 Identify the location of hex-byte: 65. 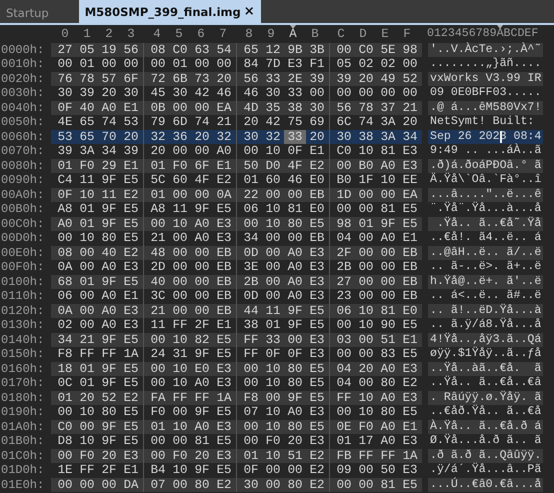
(251, 49).